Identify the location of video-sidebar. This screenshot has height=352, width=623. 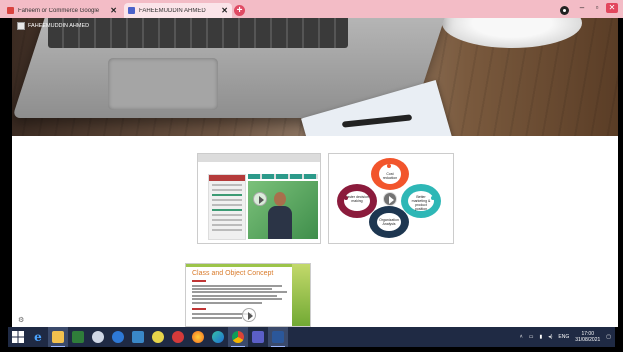
(227, 207).